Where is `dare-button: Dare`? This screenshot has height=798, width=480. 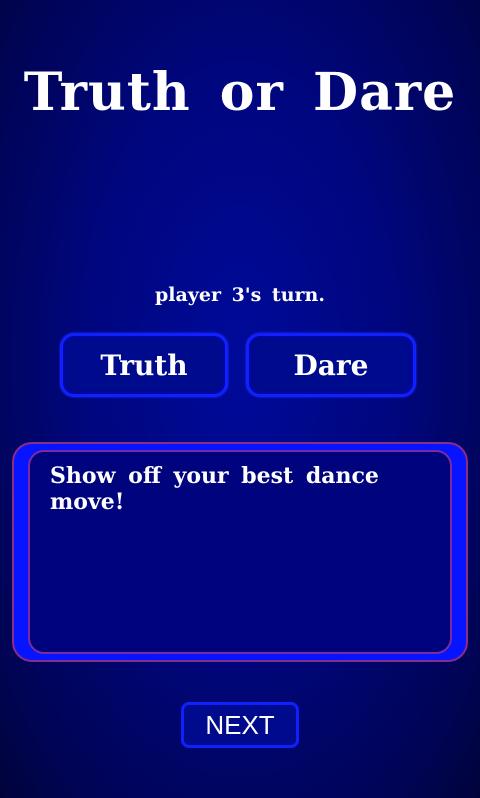 dare-button: Dare is located at coordinates (331, 365).